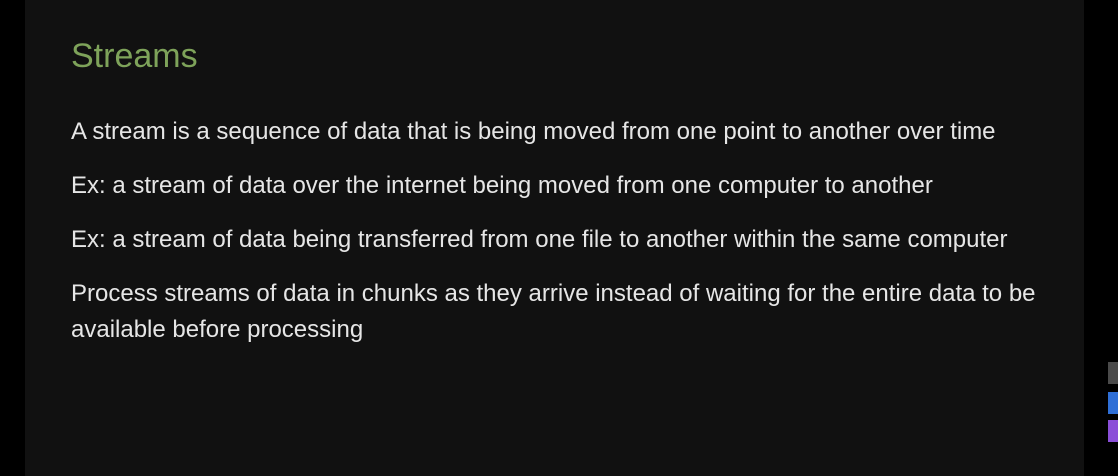 The width and height of the screenshot is (1118, 476). What do you see at coordinates (1113, 403) in the screenshot?
I see `square-blue-icon` at bounding box center [1113, 403].